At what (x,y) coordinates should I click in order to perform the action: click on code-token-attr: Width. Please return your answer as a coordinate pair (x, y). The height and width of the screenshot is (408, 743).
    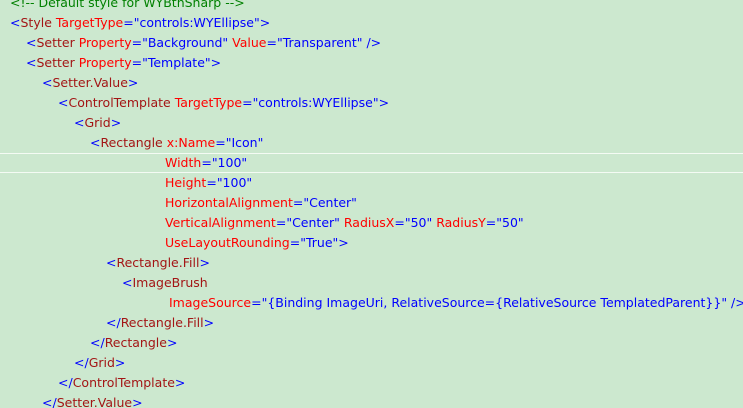
    Looking at the image, I should click on (183, 162).